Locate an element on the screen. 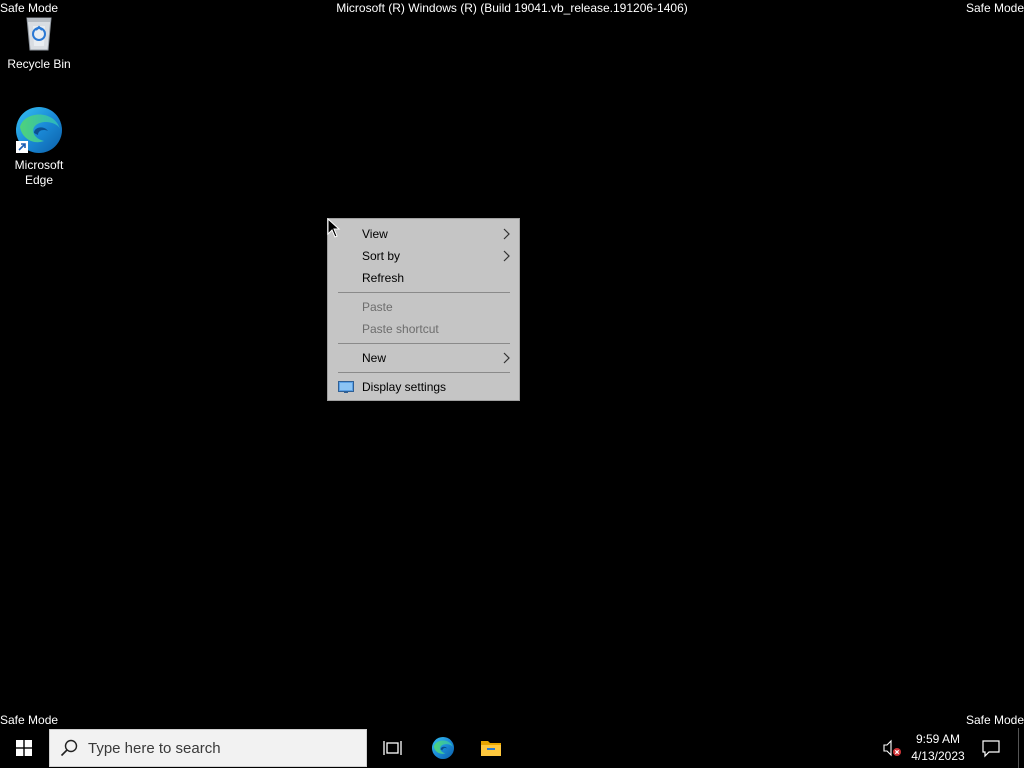 The image size is (1024, 768). menu-item-label: New is located at coordinates (374, 358).